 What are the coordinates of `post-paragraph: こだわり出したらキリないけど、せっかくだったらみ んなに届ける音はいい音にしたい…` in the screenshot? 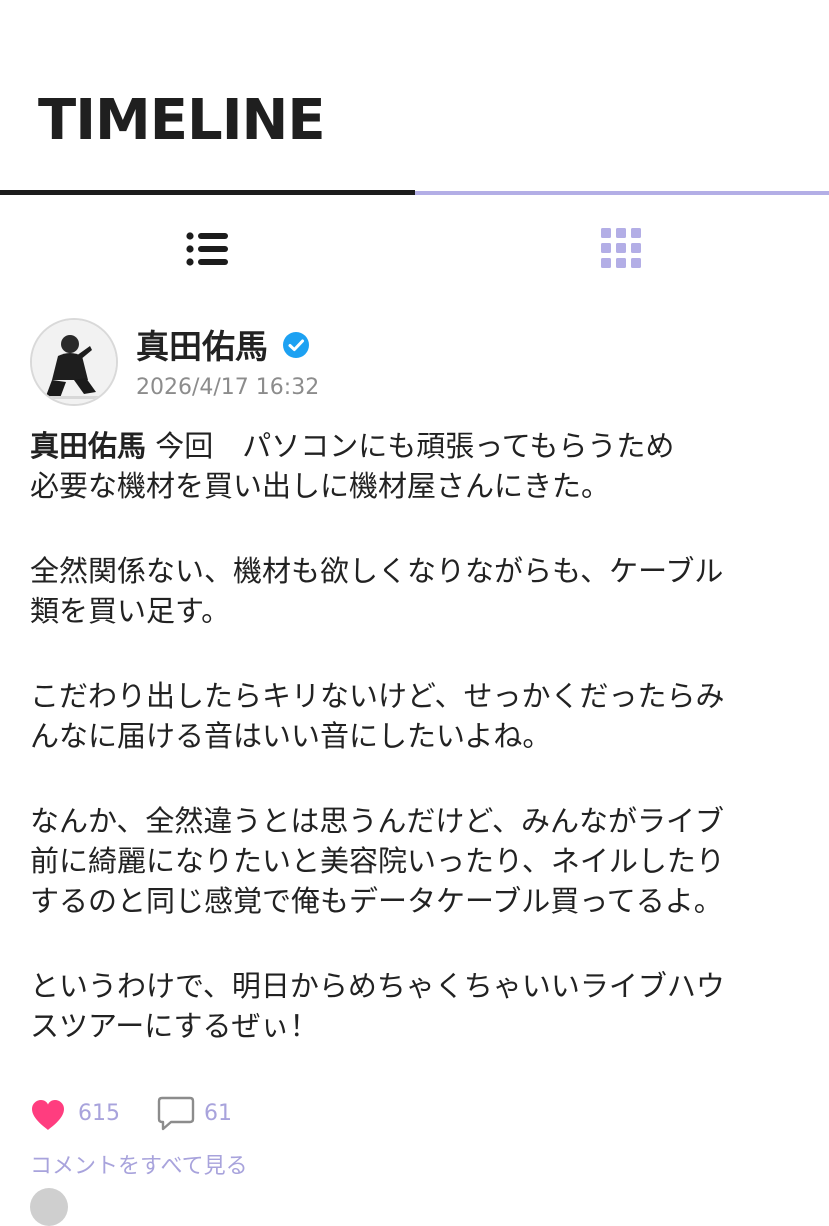 It's located at (410, 716).